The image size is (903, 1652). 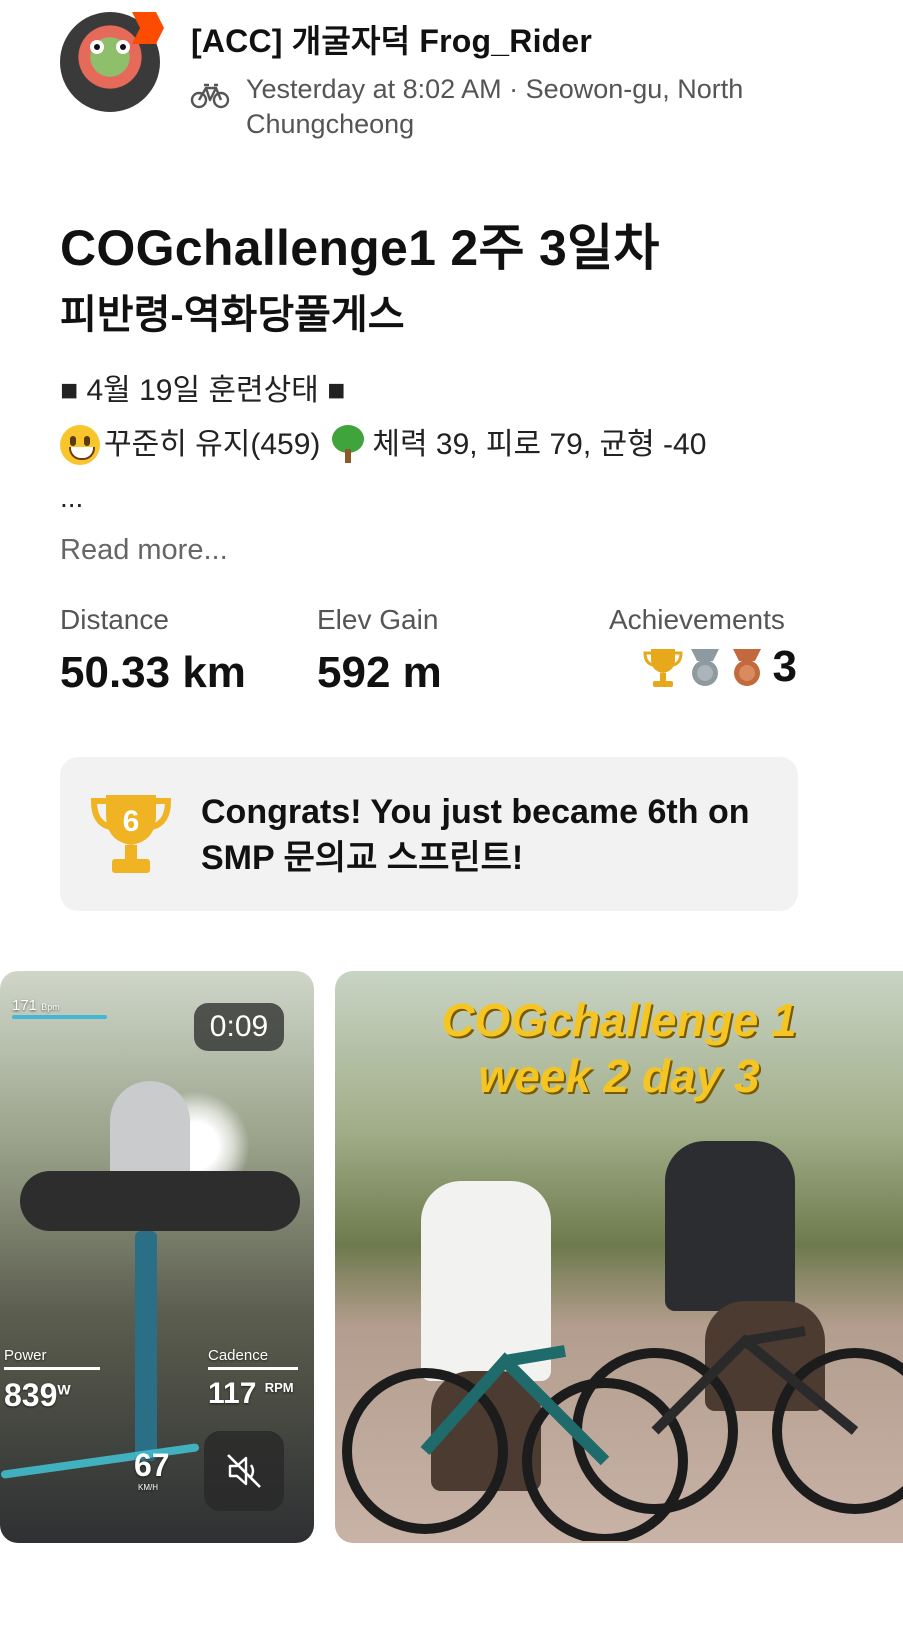 What do you see at coordinates (697, 619) in the screenshot?
I see `achievements-label: Achievements` at bounding box center [697, 619].